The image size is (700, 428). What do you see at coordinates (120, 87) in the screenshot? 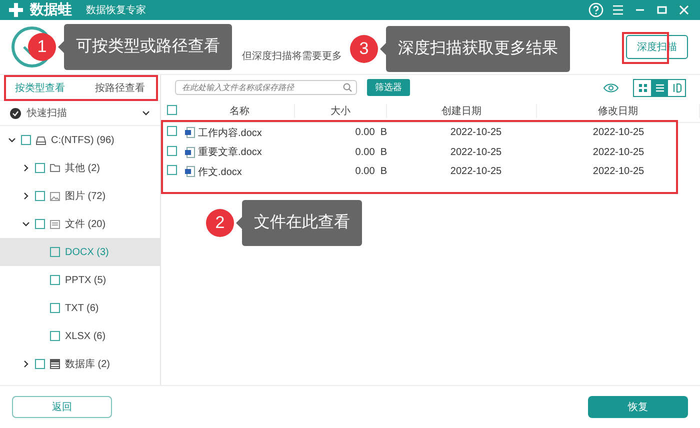
I see `view-tab: 按路径查看` at bounding box center [120, 87].